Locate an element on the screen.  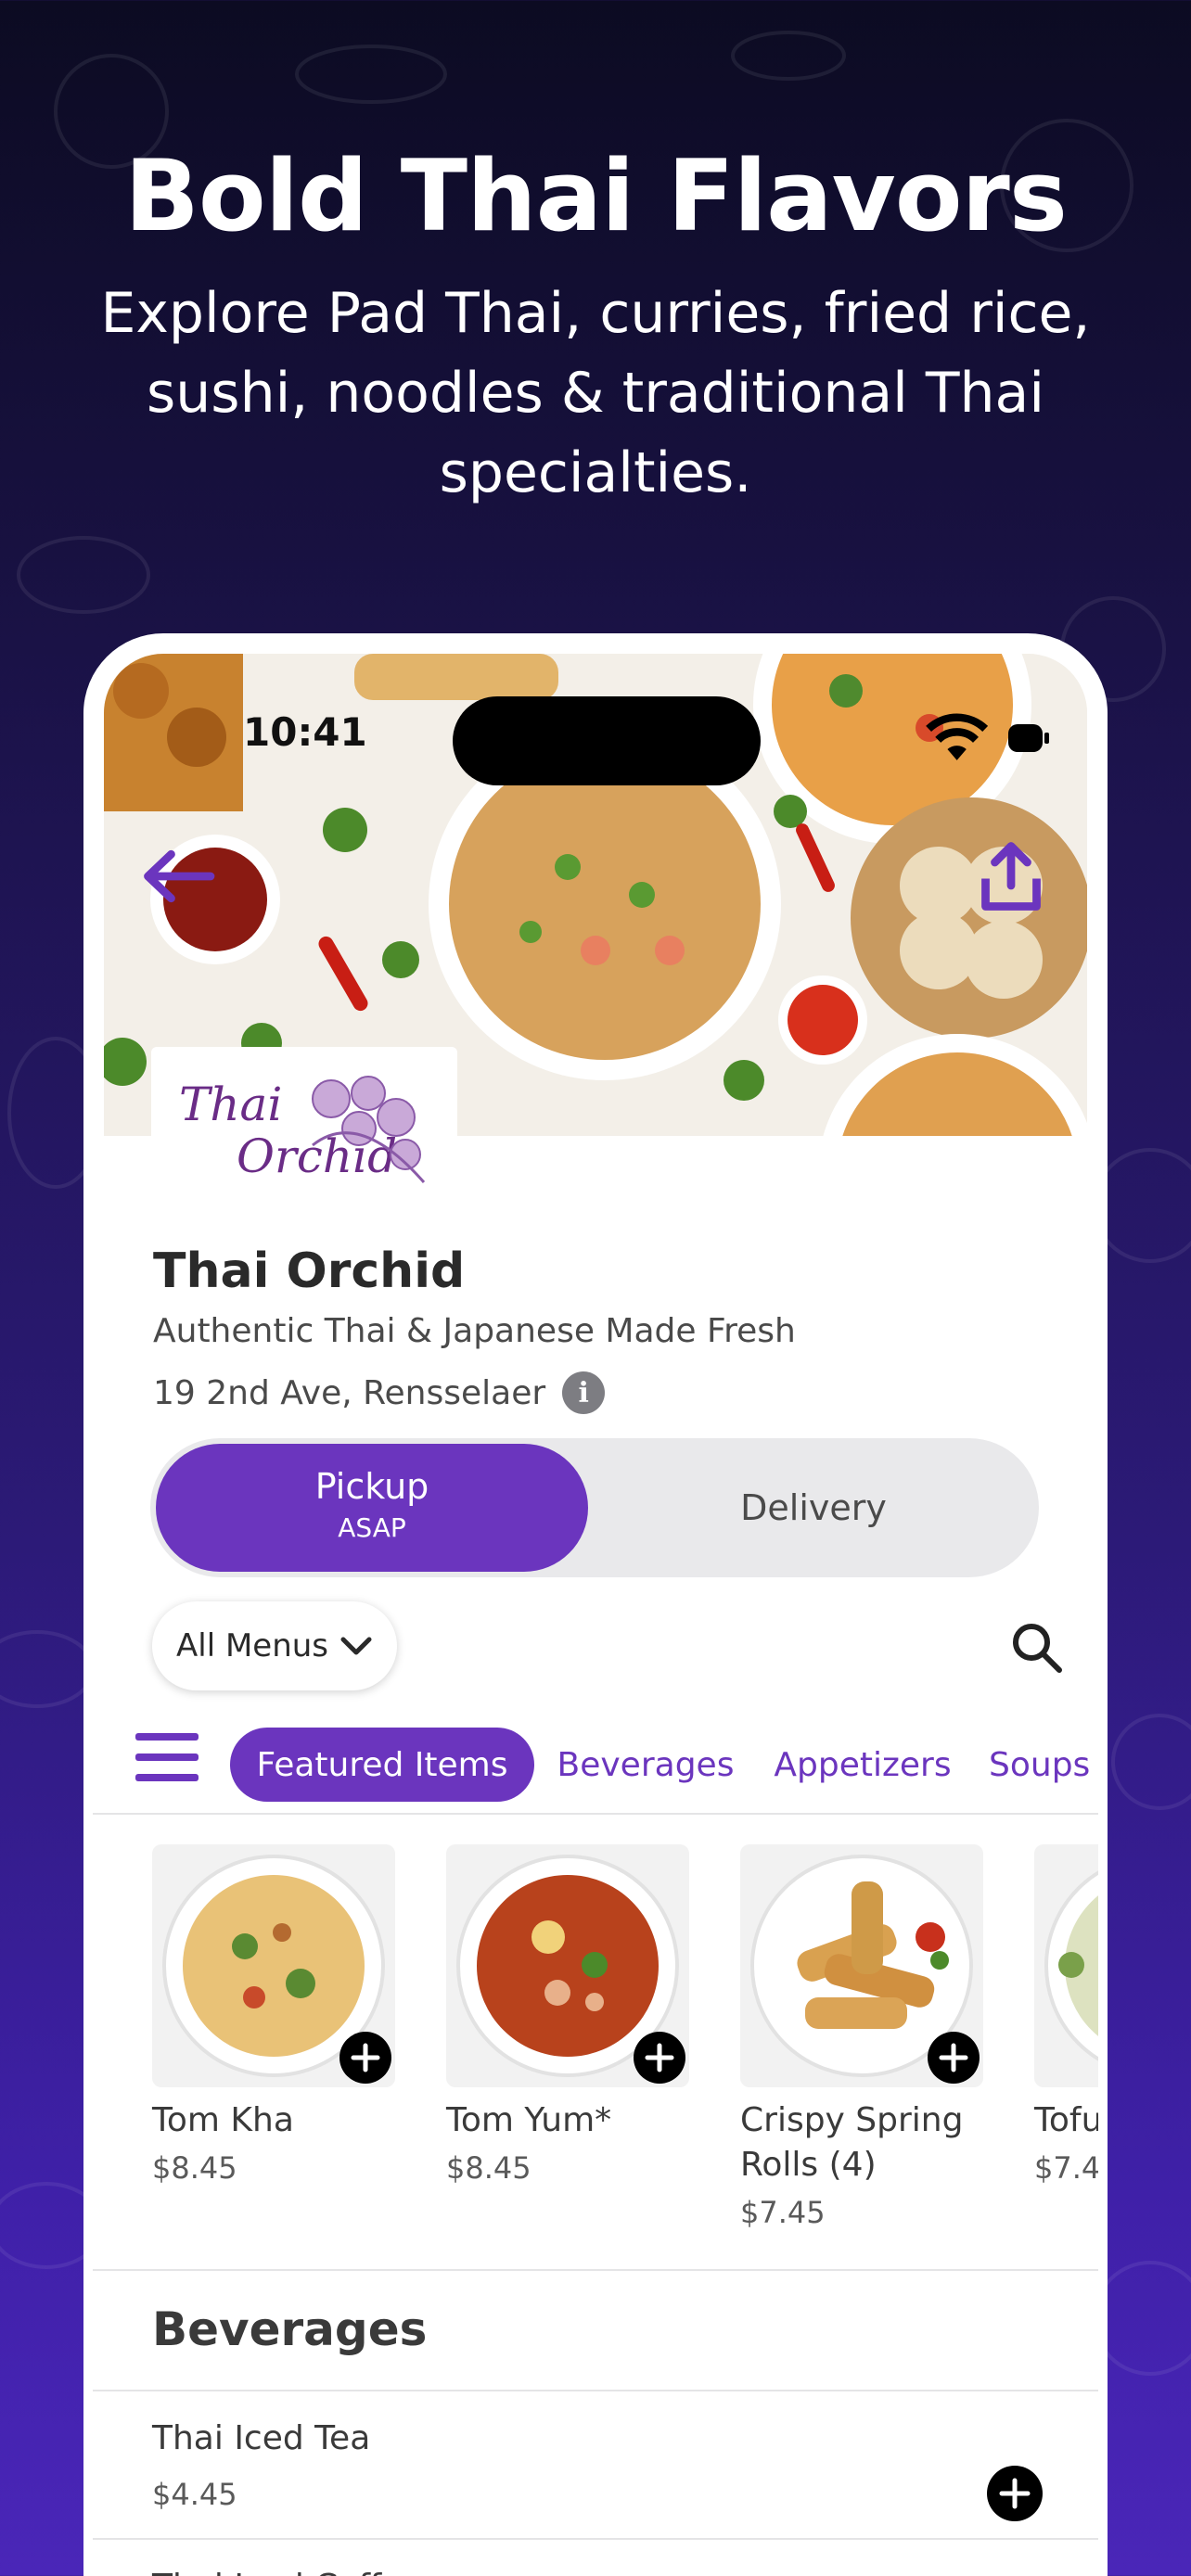
tom-kha-image is located at coordinates (273, 1966).